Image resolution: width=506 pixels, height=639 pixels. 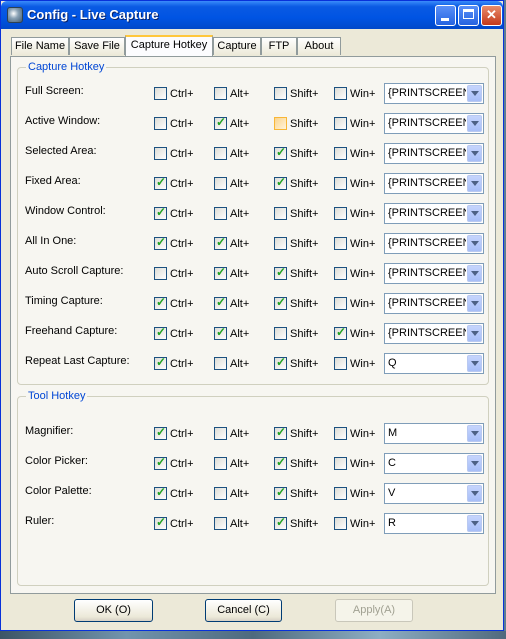 What do you see at coordinates (40, 46) in the screenshot?
I see `tab-file-name: File Name` at bounding box center [40, 46].